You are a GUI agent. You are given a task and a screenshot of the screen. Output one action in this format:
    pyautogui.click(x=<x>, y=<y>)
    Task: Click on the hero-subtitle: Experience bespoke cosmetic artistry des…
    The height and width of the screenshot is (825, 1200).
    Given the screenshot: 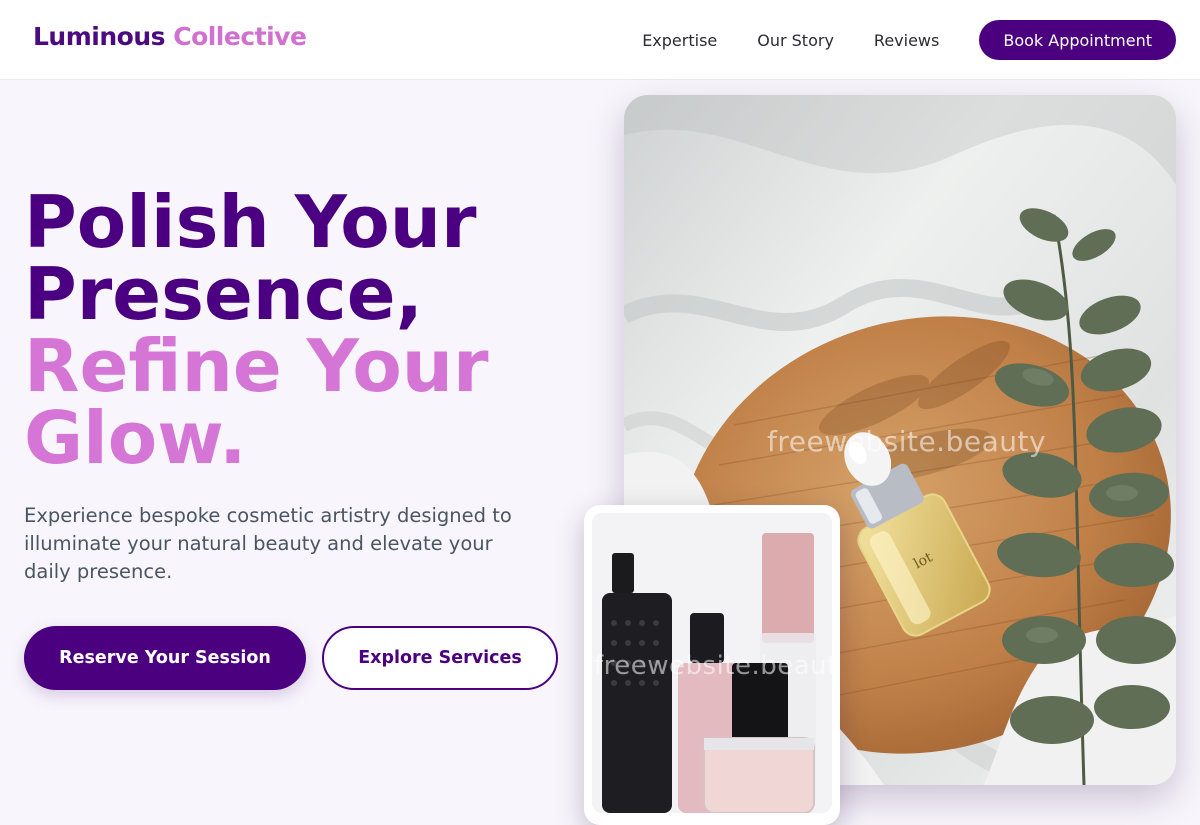 What is the action you would take?
    pyautogui.click(x=268, y=543)
    